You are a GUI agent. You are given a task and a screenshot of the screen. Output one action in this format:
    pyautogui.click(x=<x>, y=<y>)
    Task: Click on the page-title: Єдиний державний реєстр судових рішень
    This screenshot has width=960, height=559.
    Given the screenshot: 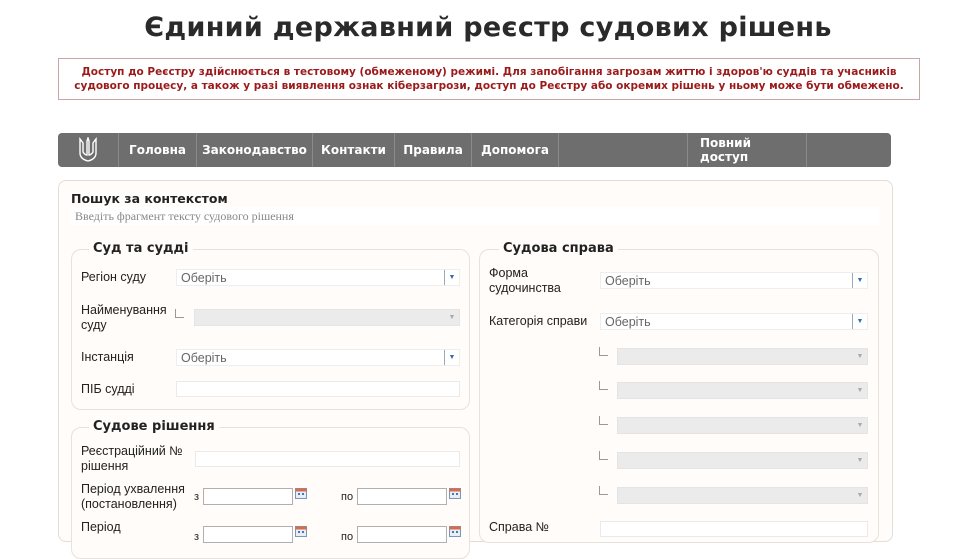 What is the action you would take?
    pyautogui.click(x=488, y=27)
    